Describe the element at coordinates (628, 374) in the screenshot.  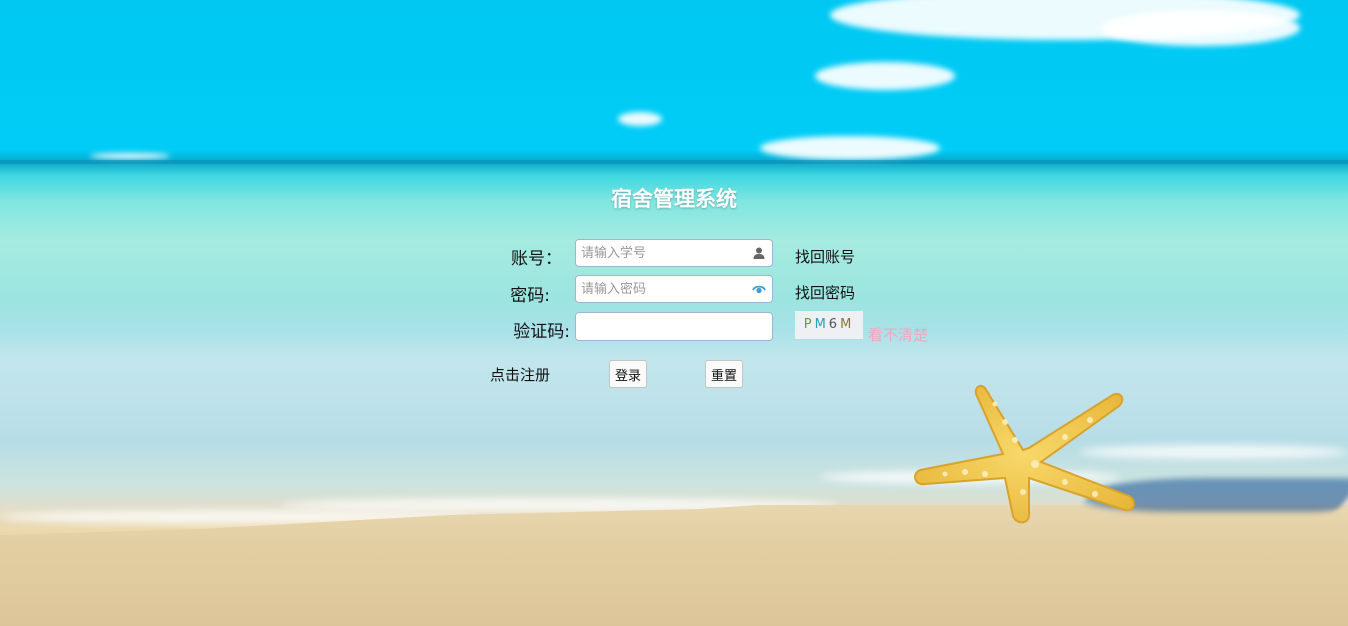
I see `login-button: 登录` at that location.